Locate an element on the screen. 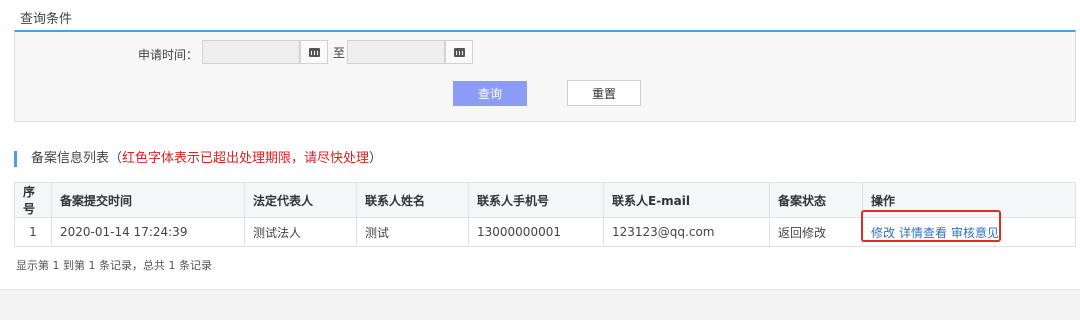  review-comments-link: 审核意见 is located at coordinates (975, 233).